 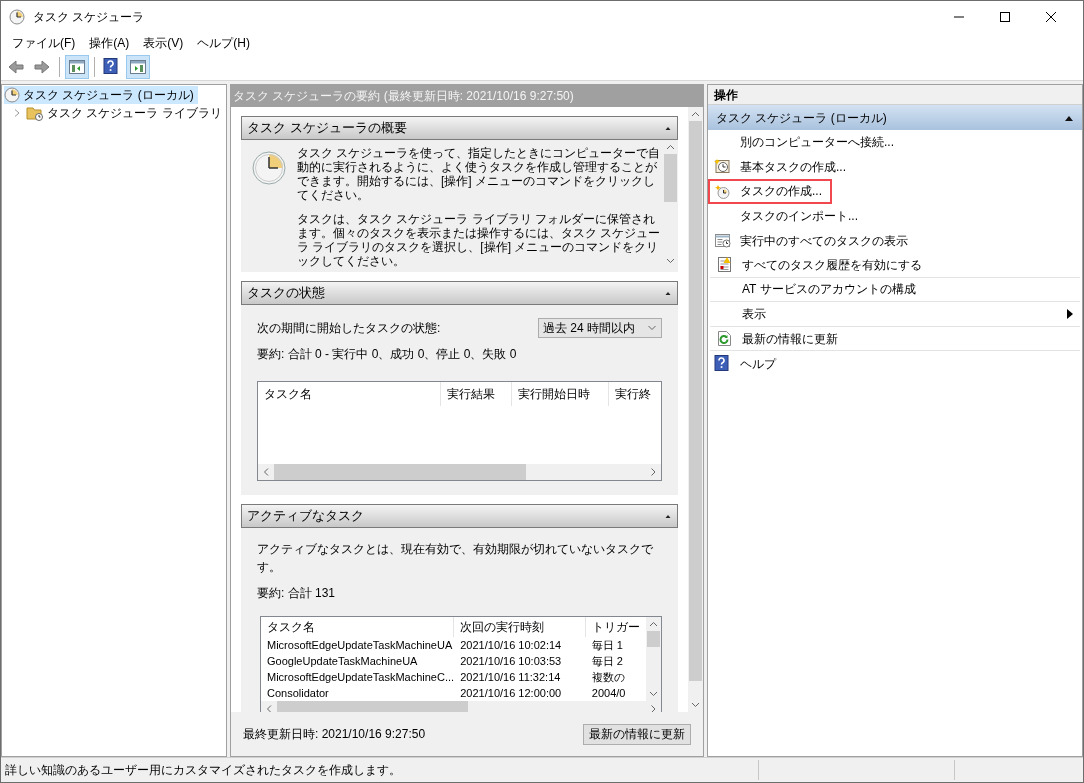 What do you see at coordinates (297, 593) in the screenshot?
I see `summary-text: 要約: 合計 131` at bounding box center [297, 593].